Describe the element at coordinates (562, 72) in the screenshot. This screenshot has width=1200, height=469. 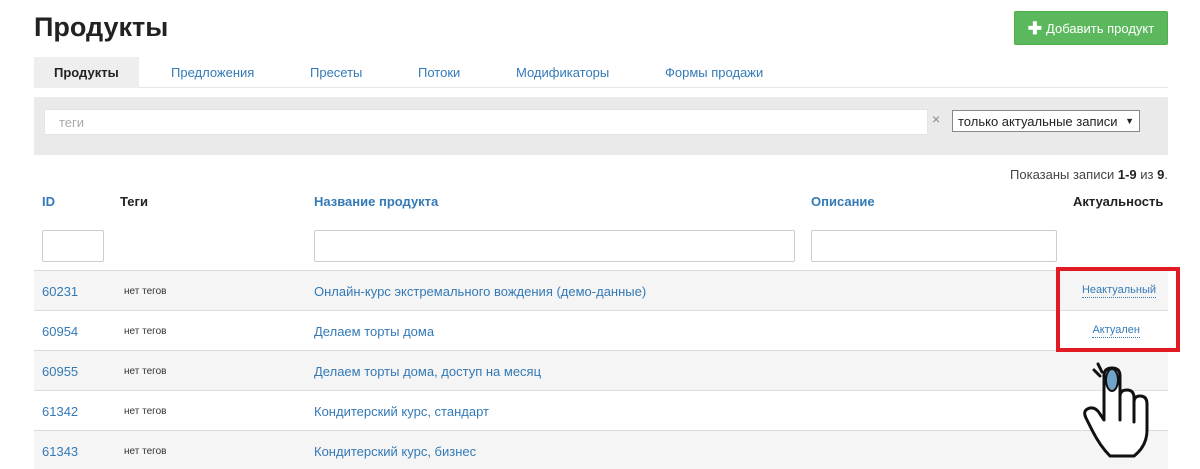
I see `tab-modifiers: Модификаторы` at that location.